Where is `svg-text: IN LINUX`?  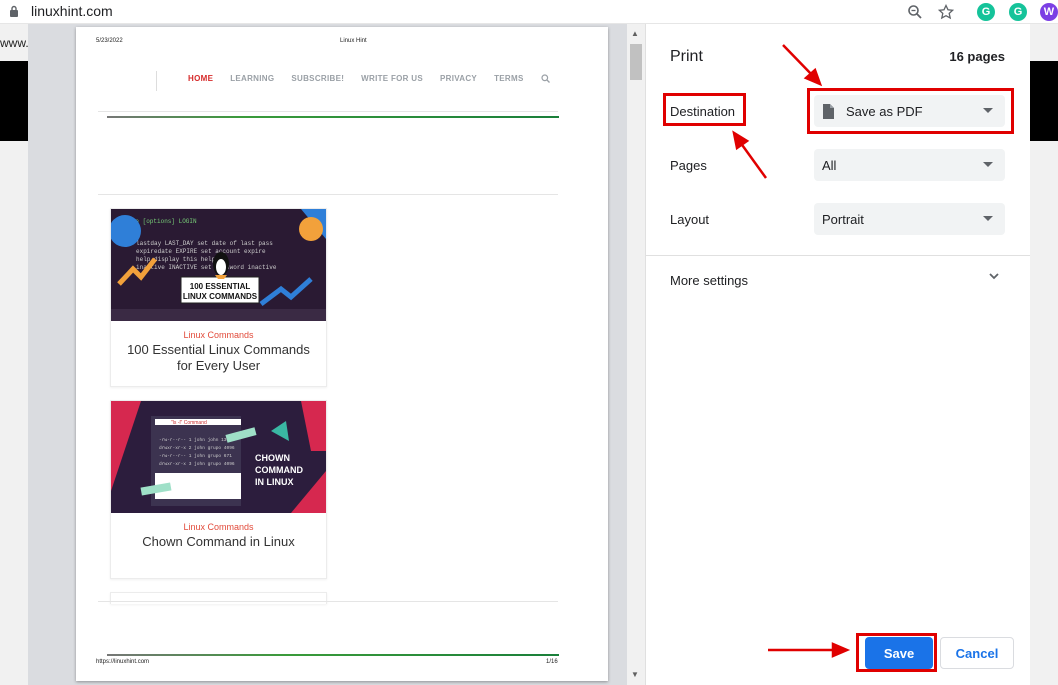
svg-text: IN LINUX is located at coordinates (274, 482).